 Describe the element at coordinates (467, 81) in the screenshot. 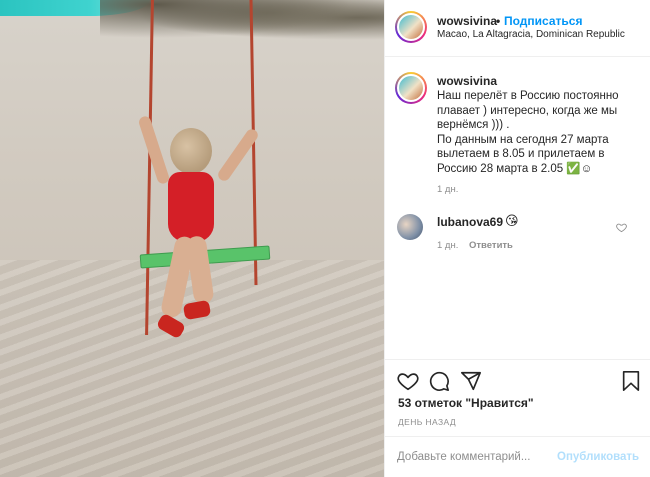

I see `caption-username: wowsivina` at that location.